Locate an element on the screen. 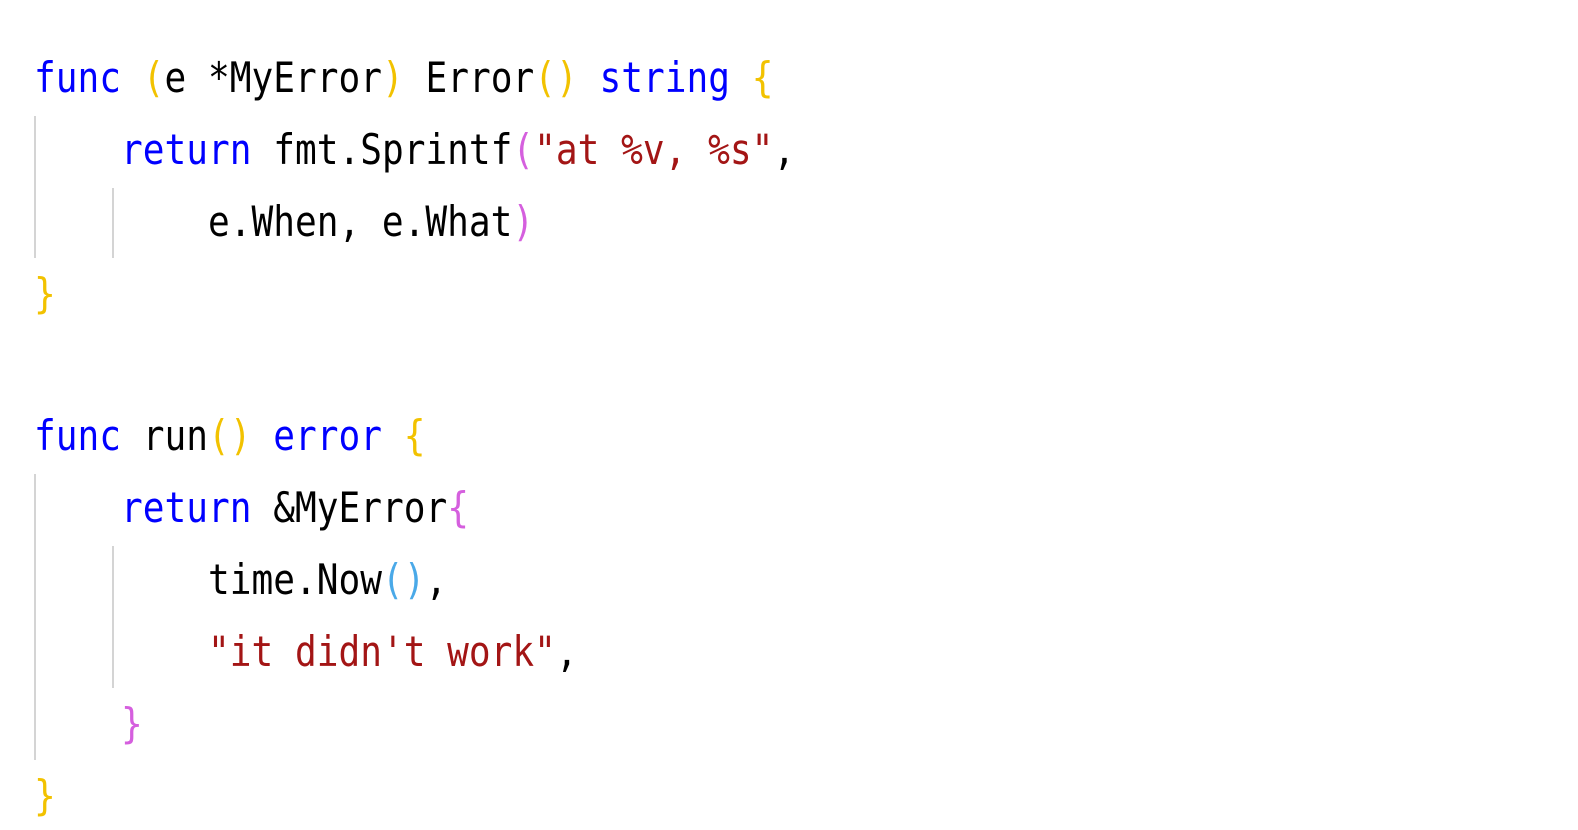 The height and width of the screenshot is (830, 1578). code-token: e.When, e.What is located at coordinates (273, 221).